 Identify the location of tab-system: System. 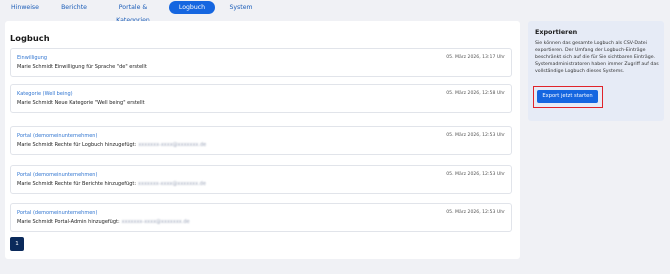
(241, 7).